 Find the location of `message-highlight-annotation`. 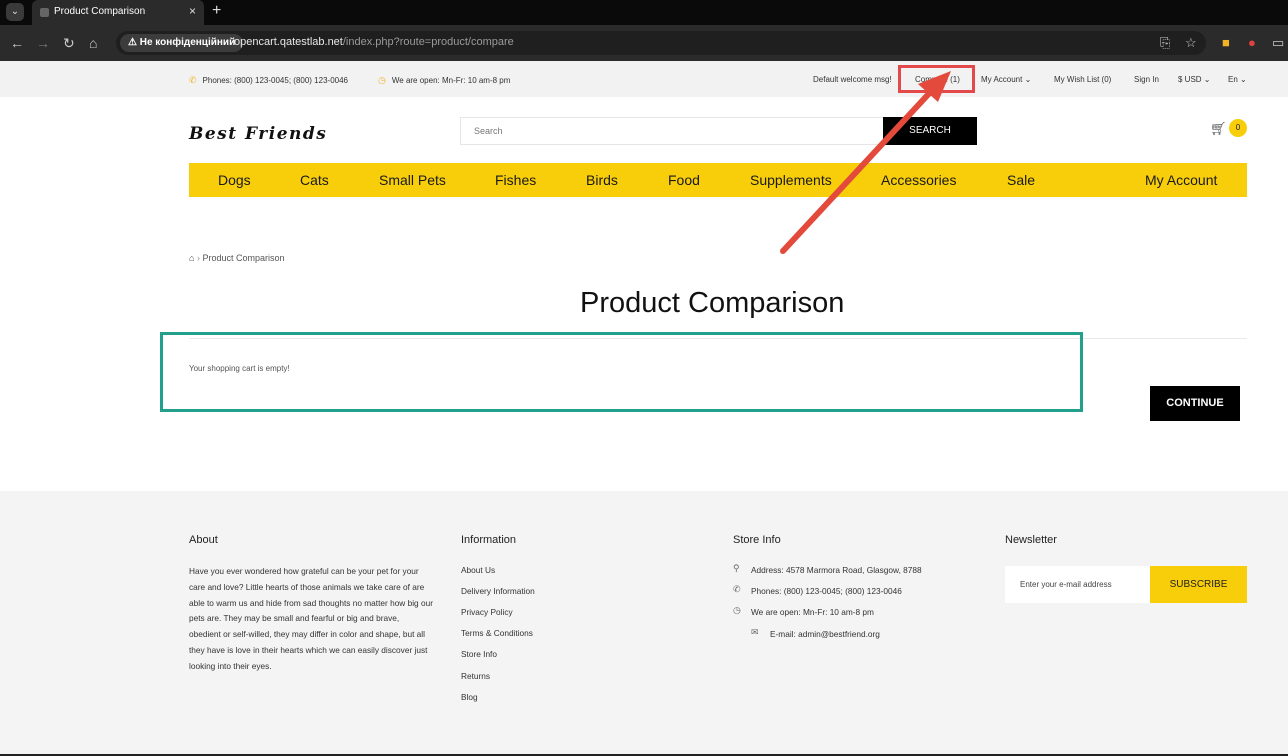

message-highlight-annotation is located at coordinates (621, 372).